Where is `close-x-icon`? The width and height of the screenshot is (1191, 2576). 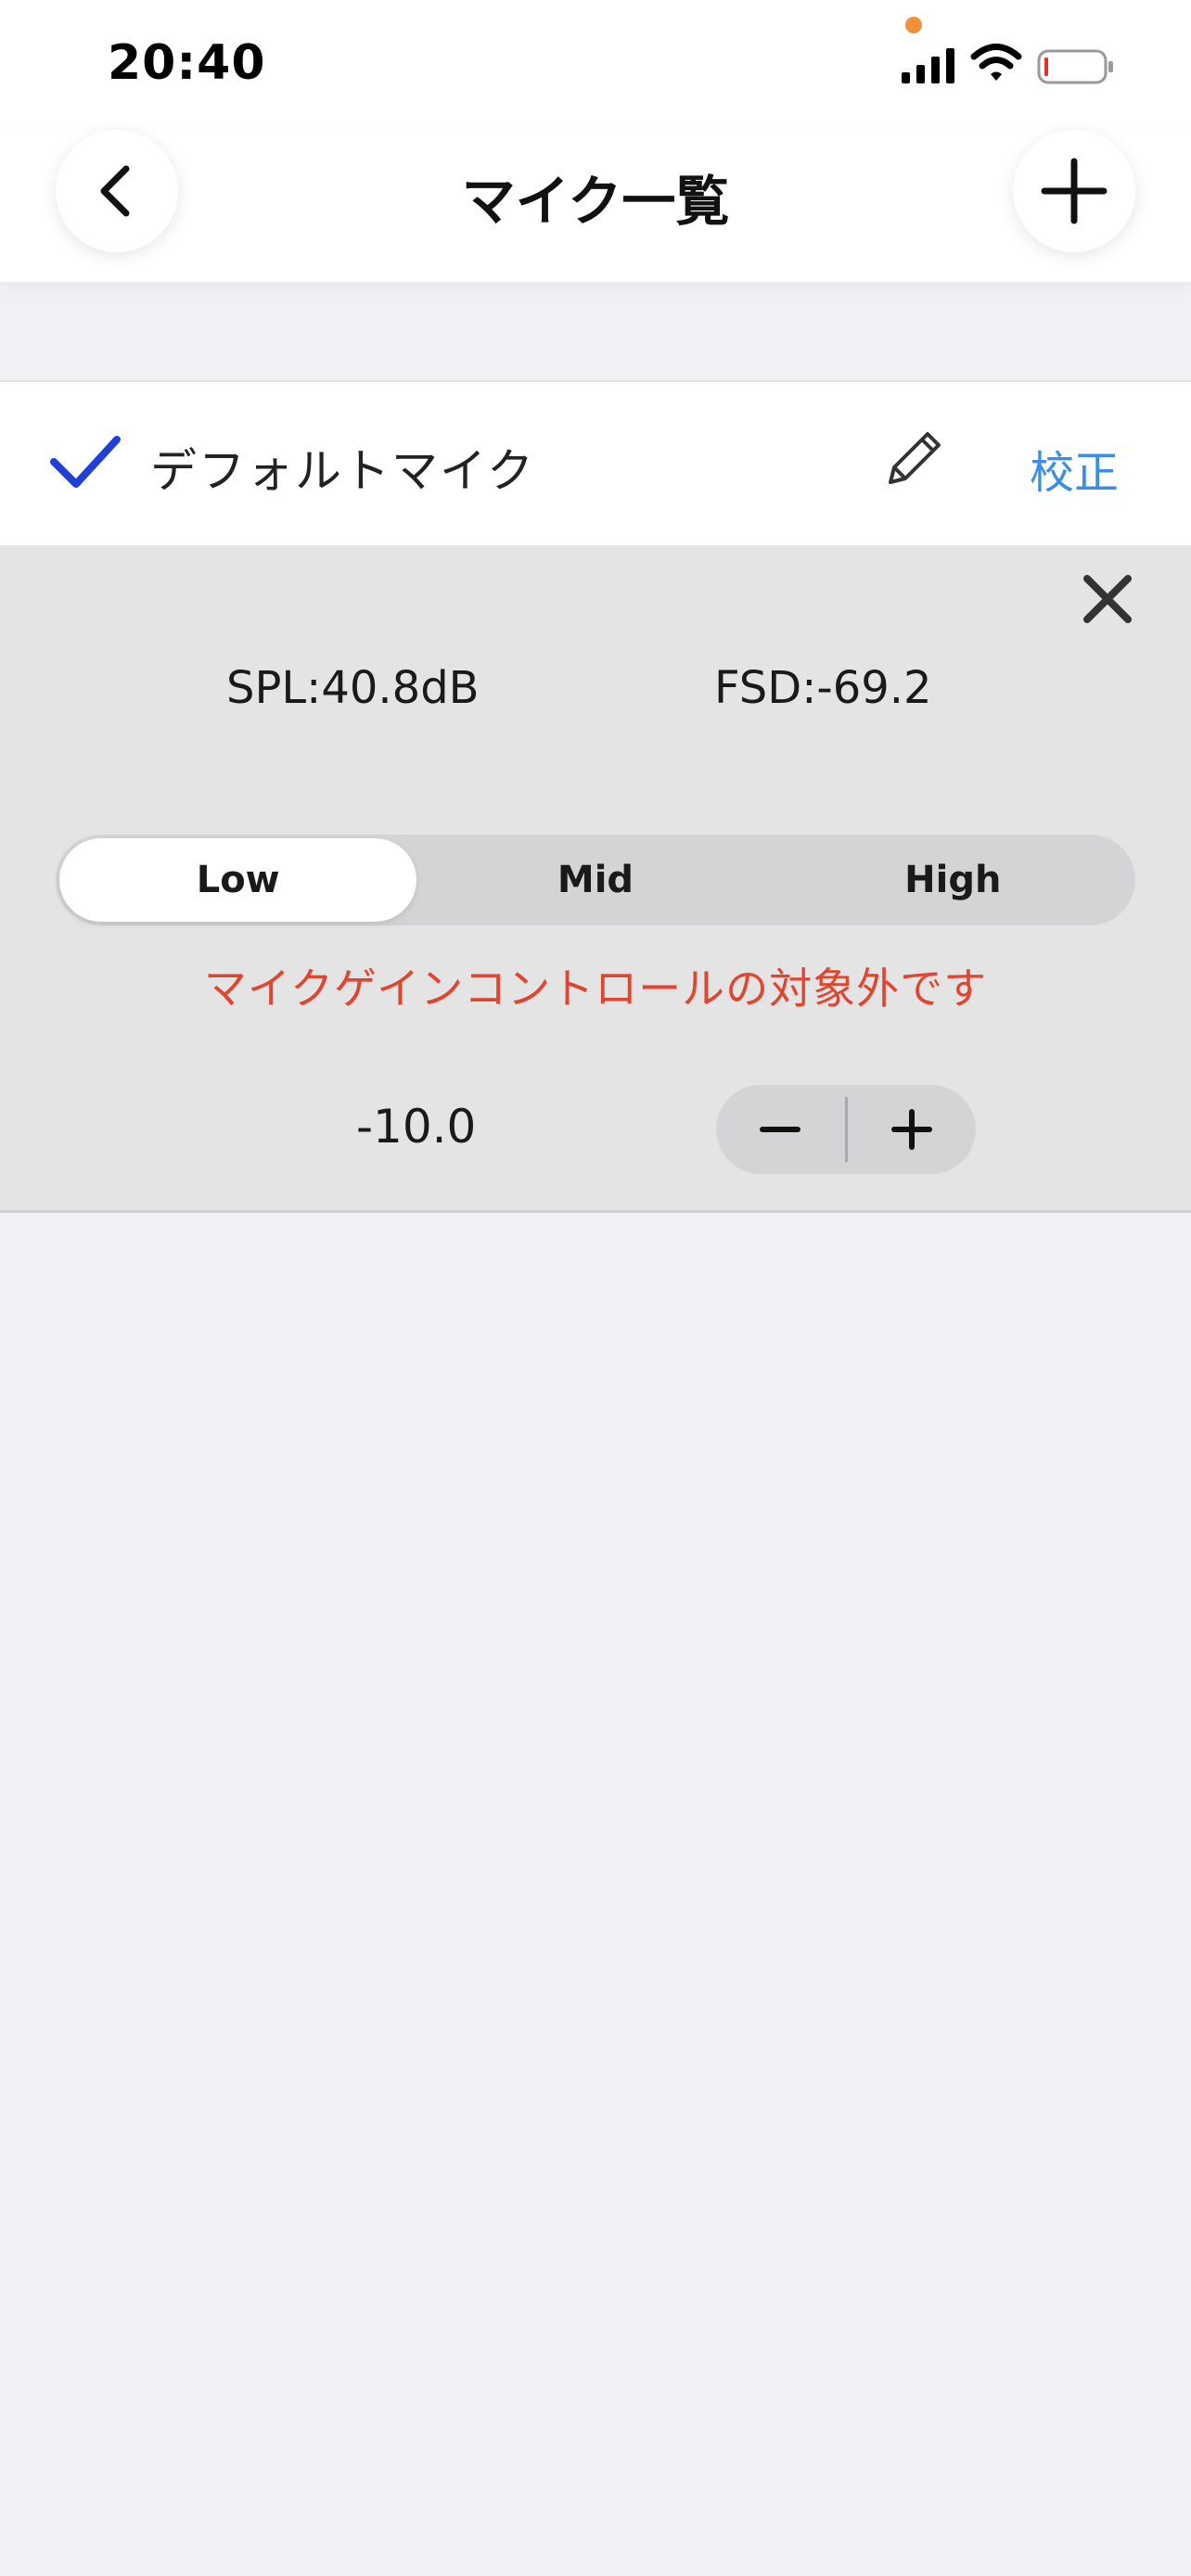
close-x-icon is located at coordinates (1107, 599).